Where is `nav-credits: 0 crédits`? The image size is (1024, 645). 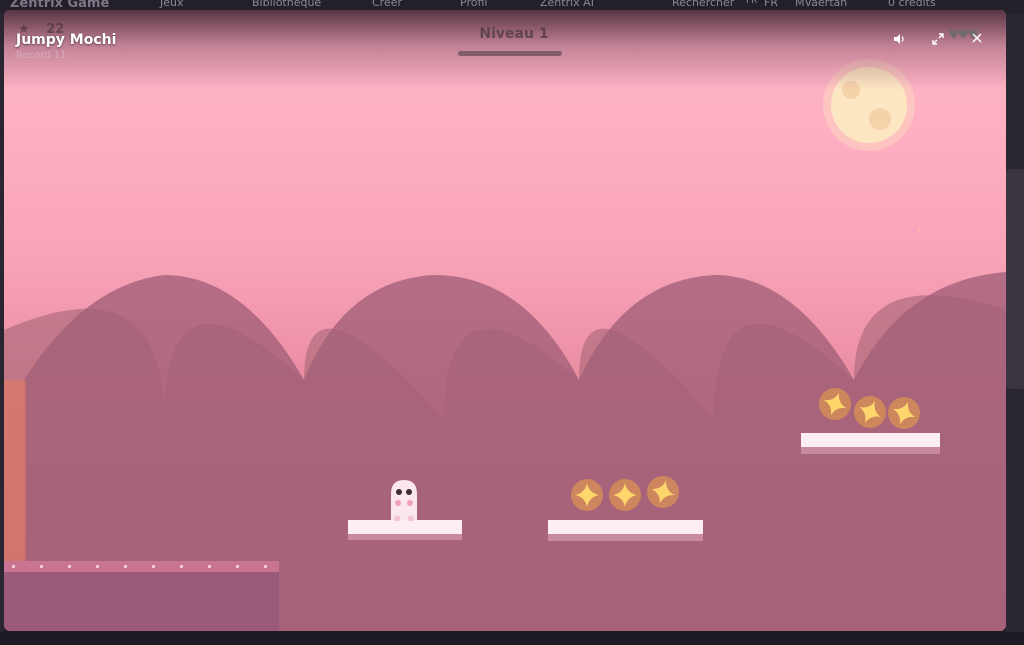
nav-credits: 0 crédits is located at coordinates (912, 4).